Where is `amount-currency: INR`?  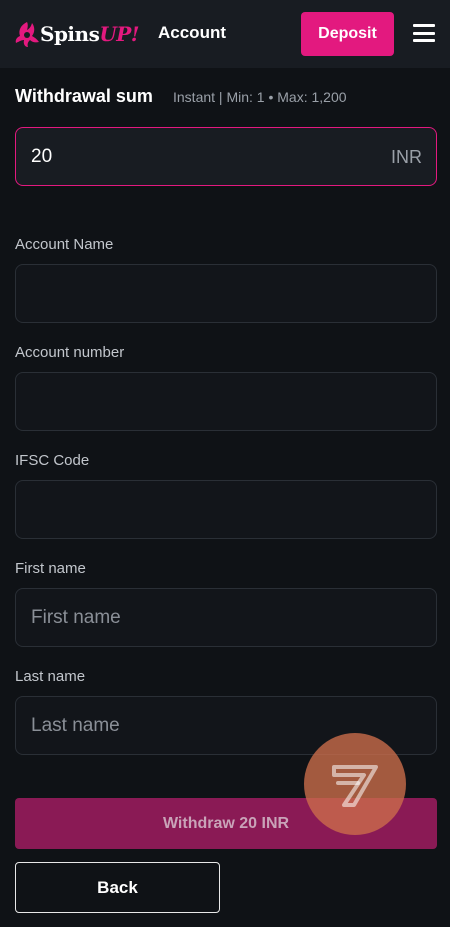
amount-currency: INR is located at coordinates (406, 157).